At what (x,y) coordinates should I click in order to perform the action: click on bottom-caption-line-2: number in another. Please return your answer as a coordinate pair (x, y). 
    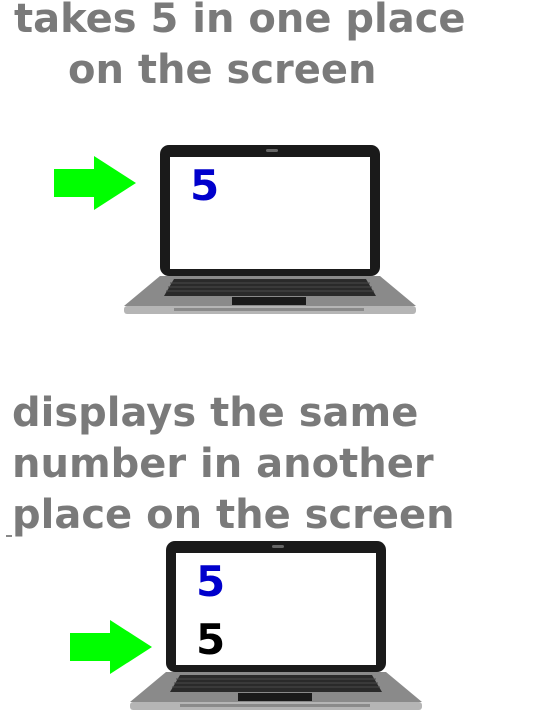
    Looking at the image, I should click on (223, 464).